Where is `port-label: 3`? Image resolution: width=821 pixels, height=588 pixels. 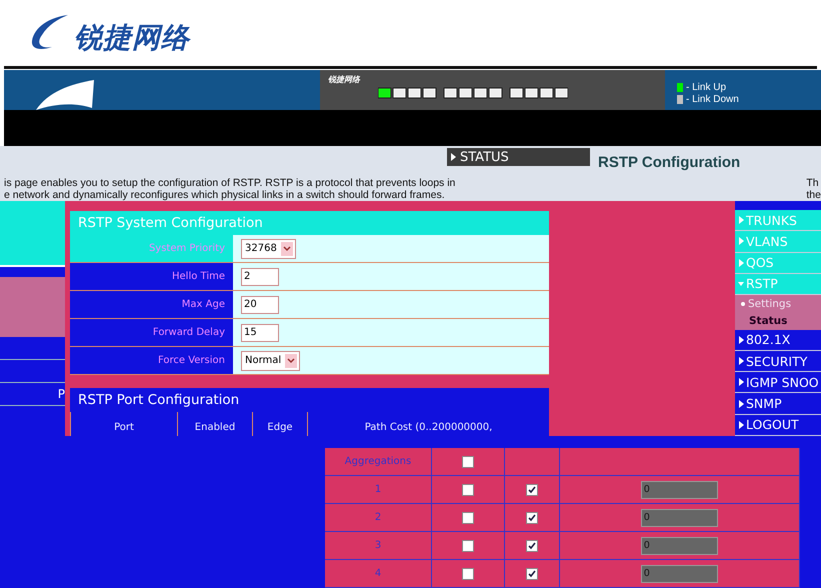 port-label: 3 is located at coordinates (378, 545).